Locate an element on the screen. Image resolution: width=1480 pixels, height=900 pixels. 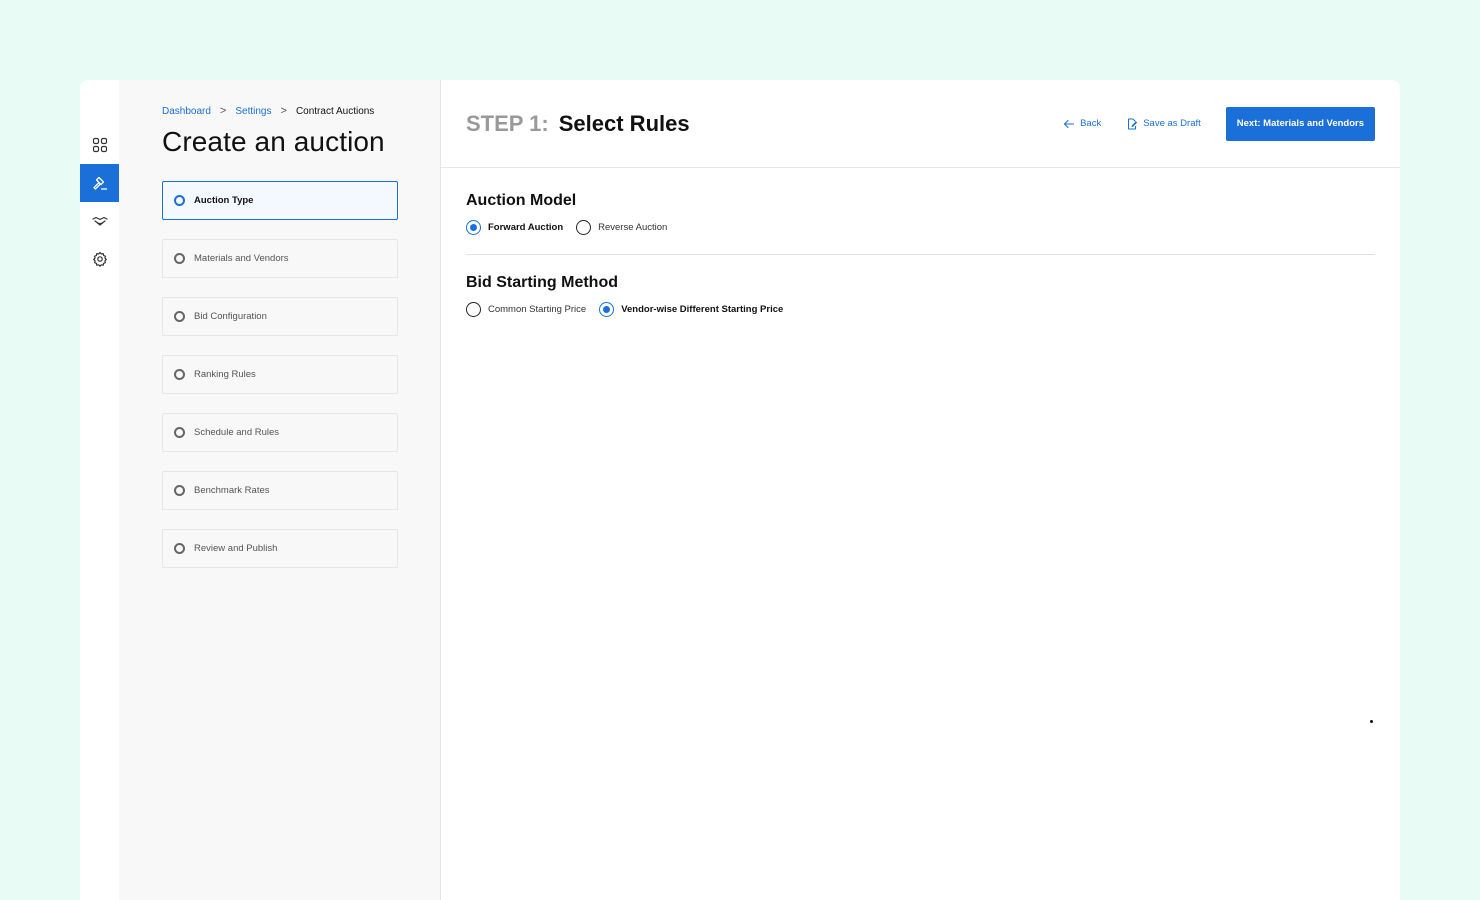
step-schedule-and-rules: Schedule and Rules is located at coordinates (280, 432).